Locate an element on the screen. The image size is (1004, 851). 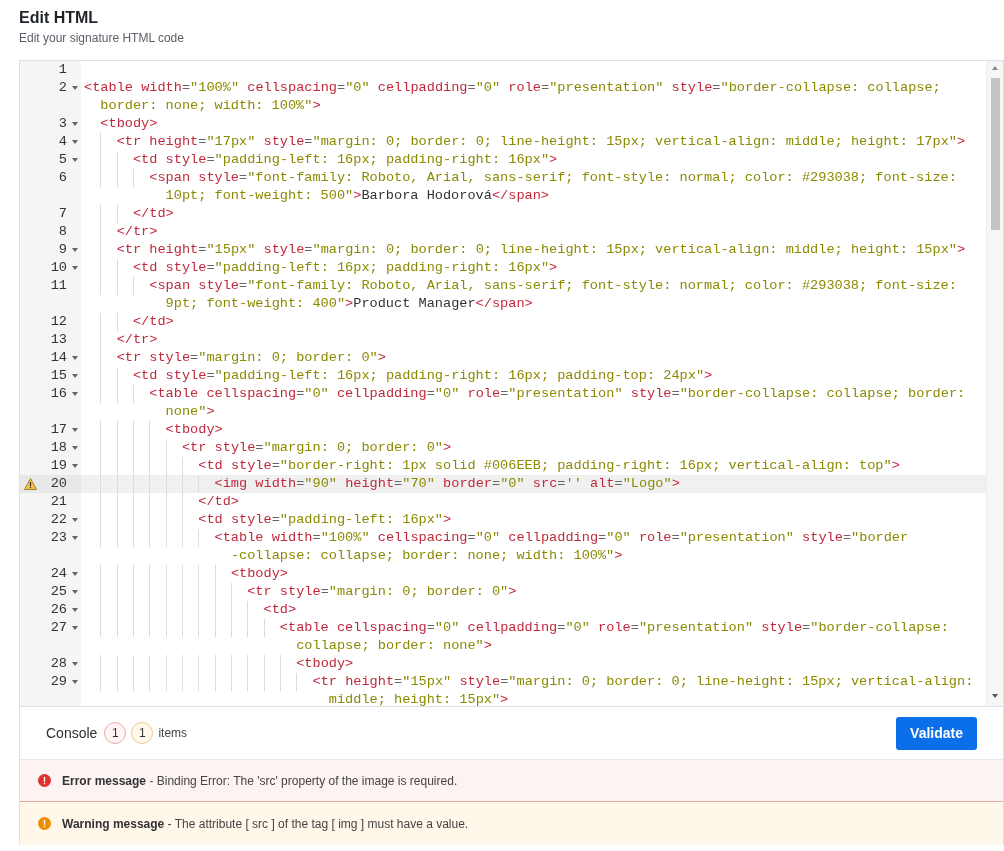
code-line: none"> is located at coordinates (190, 411).